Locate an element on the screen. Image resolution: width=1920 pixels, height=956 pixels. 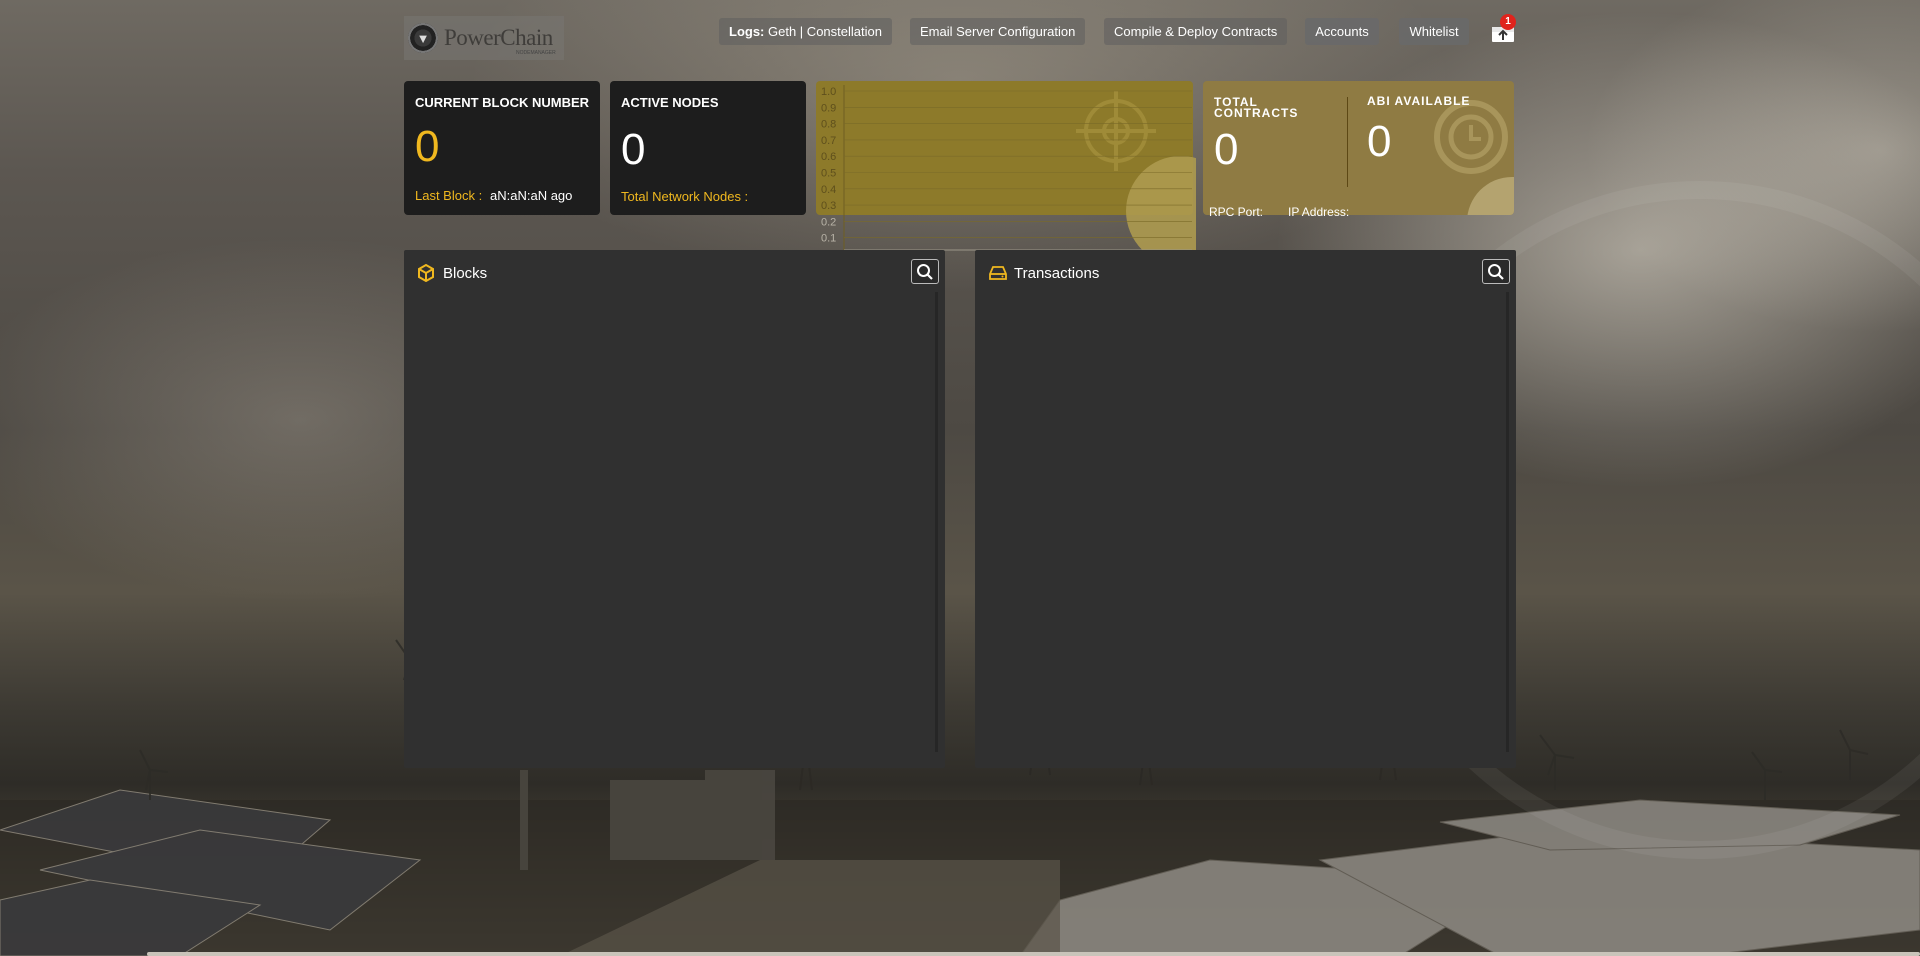
blocks-list is located at coordinates (674, 524).